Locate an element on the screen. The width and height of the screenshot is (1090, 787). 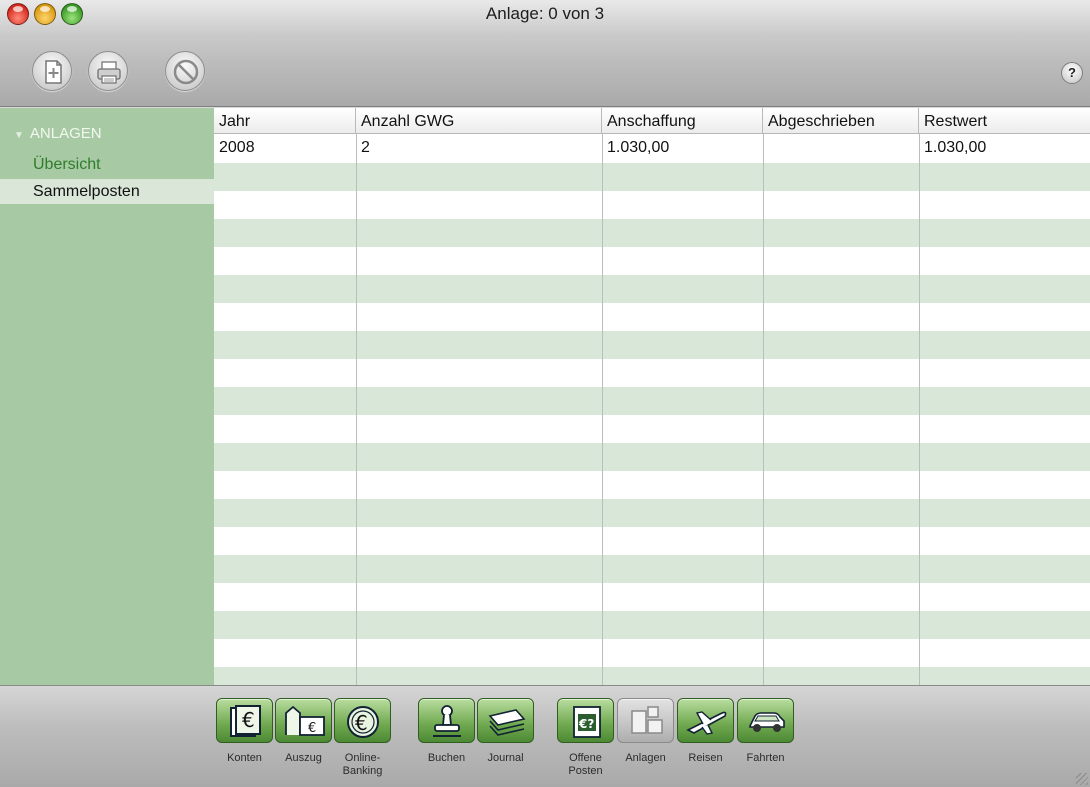
bank-statement-icon: € is located at coordinates (305, 720).